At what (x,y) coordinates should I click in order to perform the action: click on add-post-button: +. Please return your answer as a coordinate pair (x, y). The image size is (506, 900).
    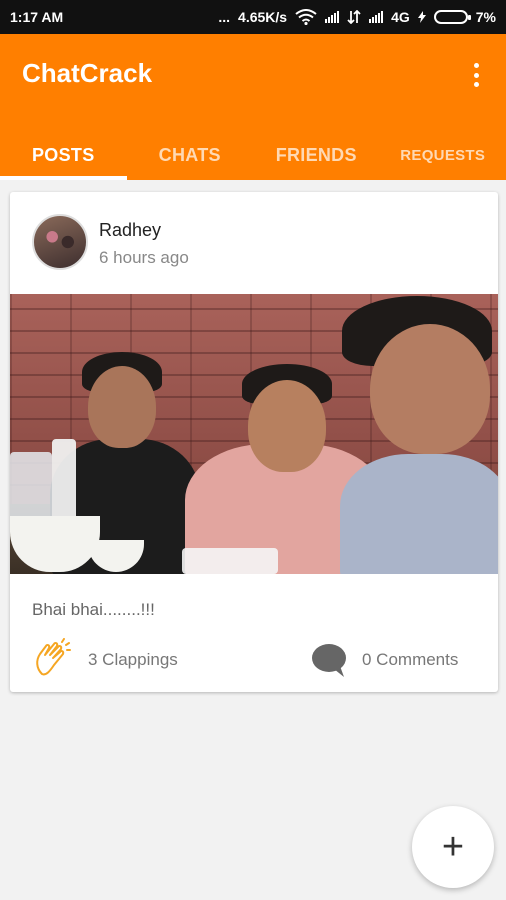
    Looking at the image, I should click on (453, 847).